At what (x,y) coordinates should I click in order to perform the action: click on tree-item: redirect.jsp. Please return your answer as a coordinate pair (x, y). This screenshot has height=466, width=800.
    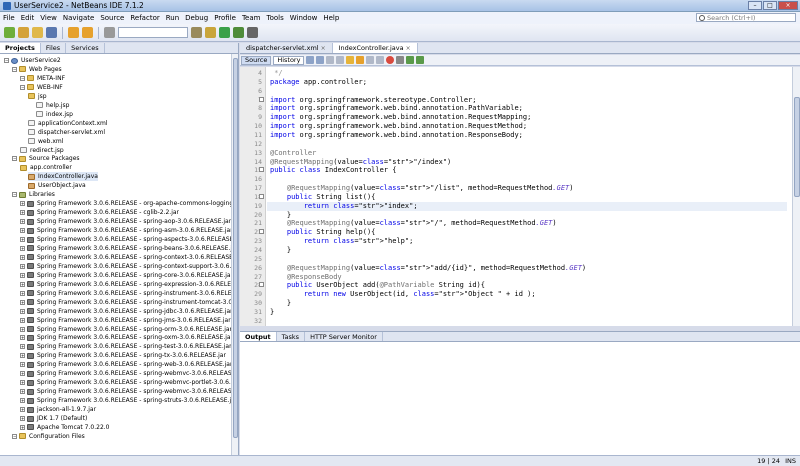
    Looking at the image, I should click on (42, 150).